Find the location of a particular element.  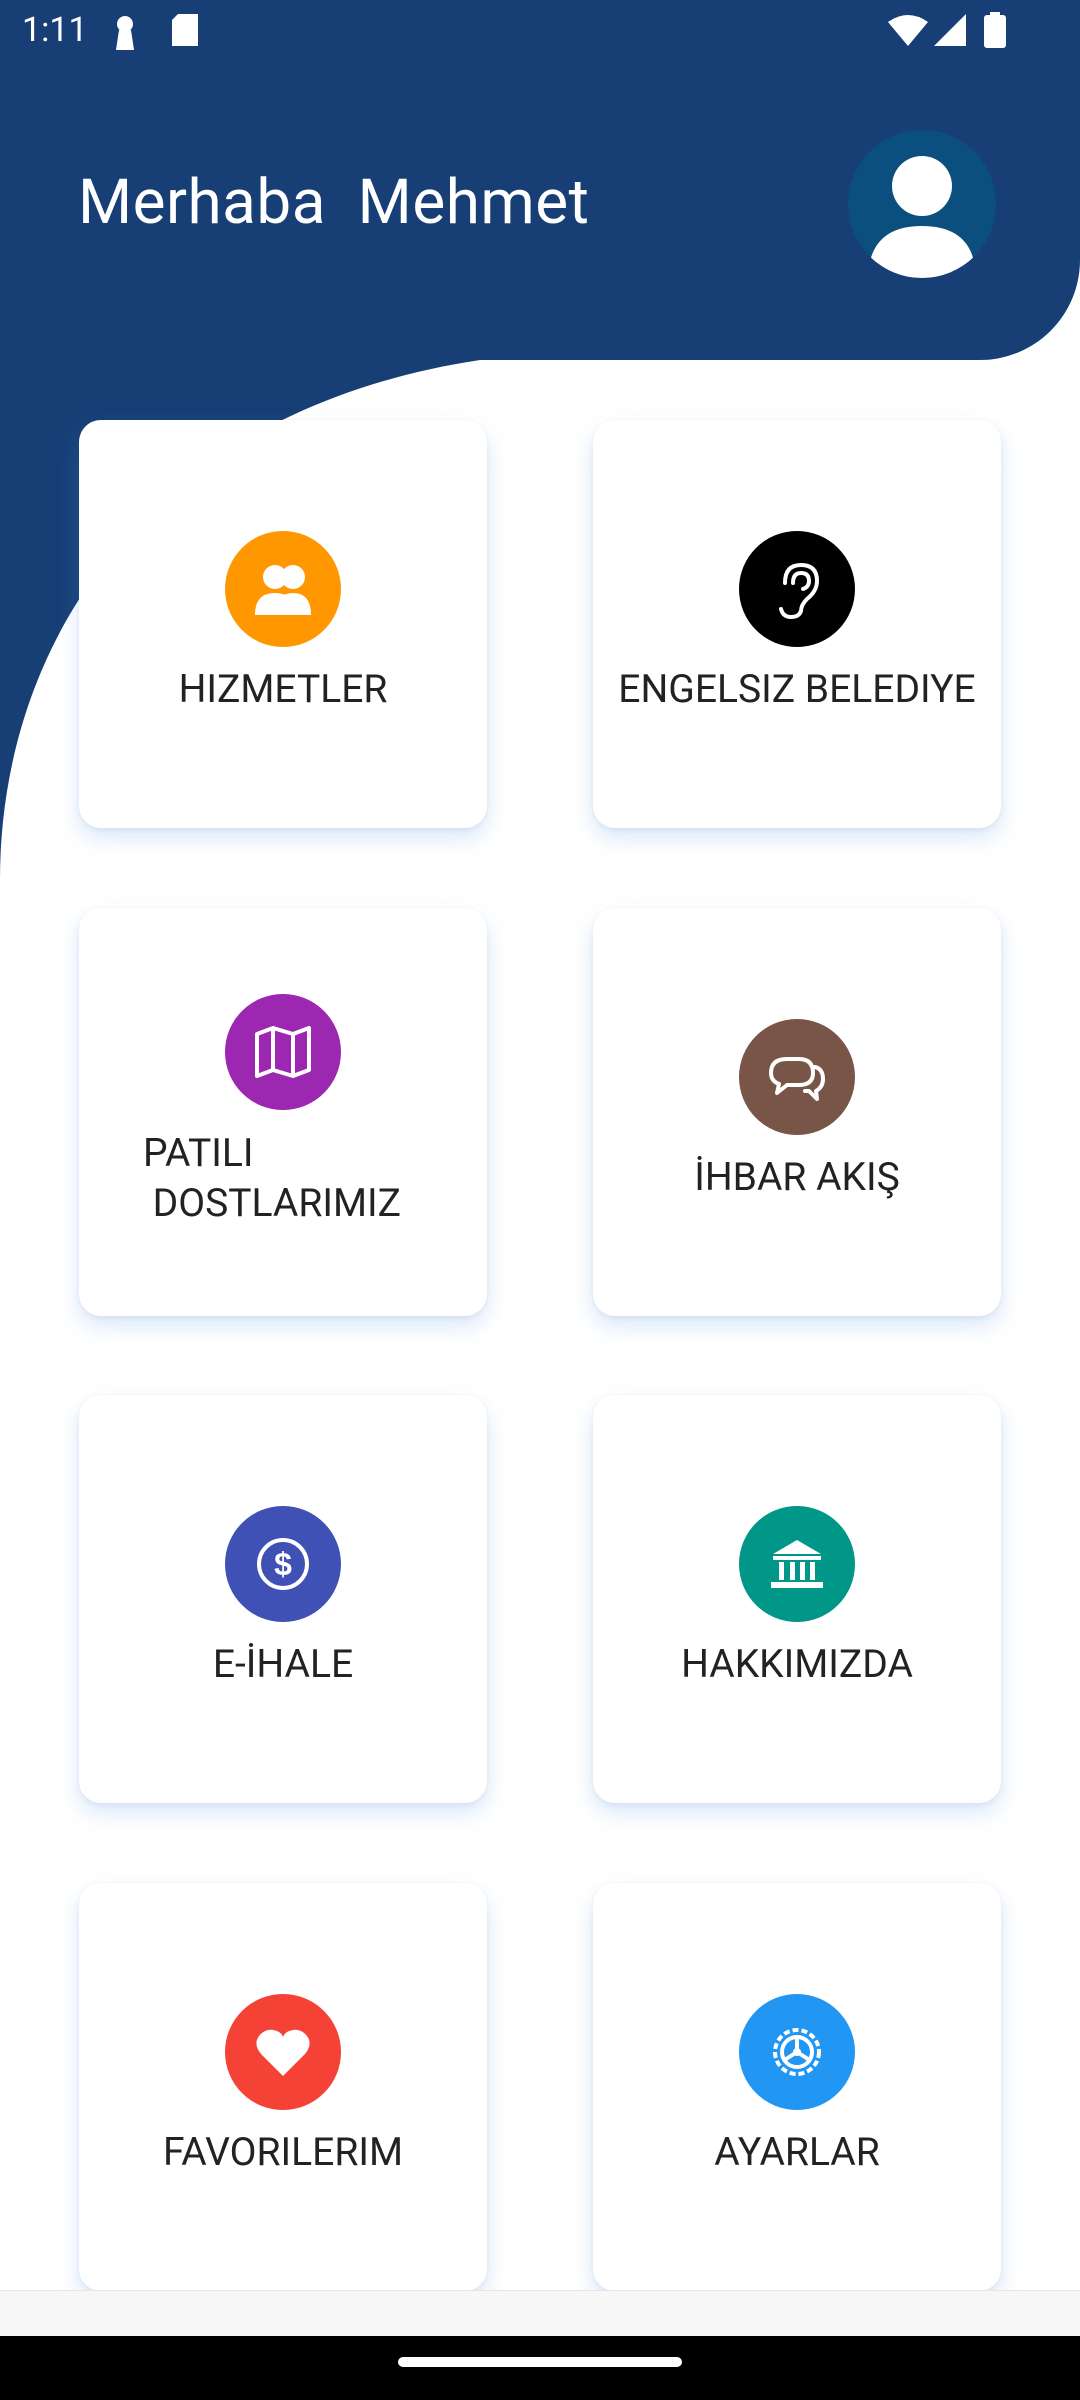

lock-status-icon is located at coordinates (125, 33).